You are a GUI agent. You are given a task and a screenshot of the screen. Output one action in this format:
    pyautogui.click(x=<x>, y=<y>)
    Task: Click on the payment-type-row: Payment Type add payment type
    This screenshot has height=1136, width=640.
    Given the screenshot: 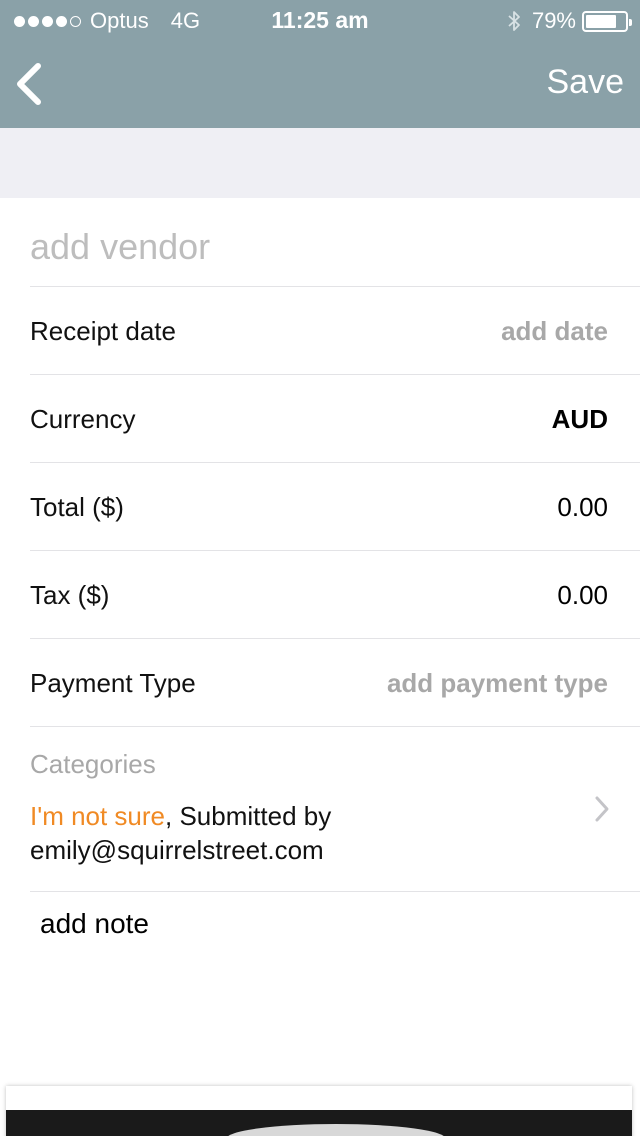 What is the action you would take?
    pyautogui.click(x=335, y=683)
    